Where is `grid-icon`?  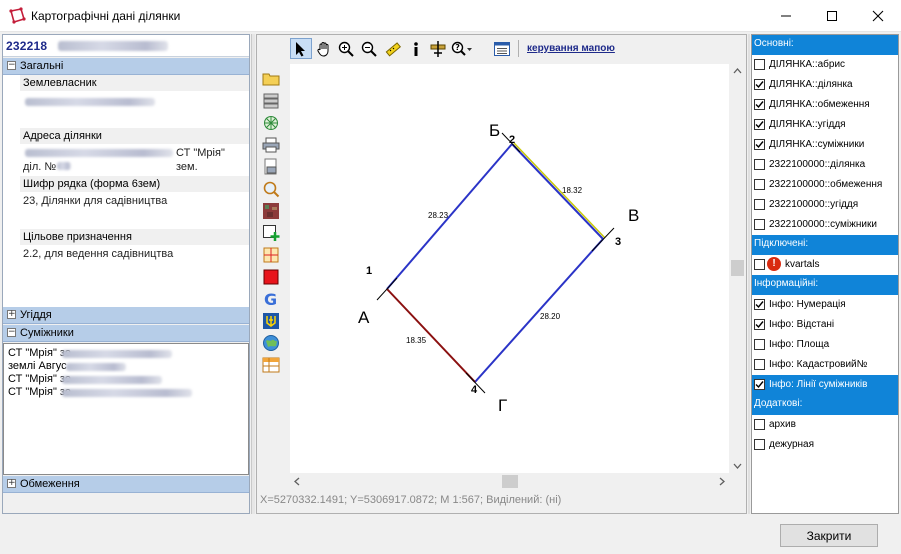
grid-icon is located at coordinates (271, 255).